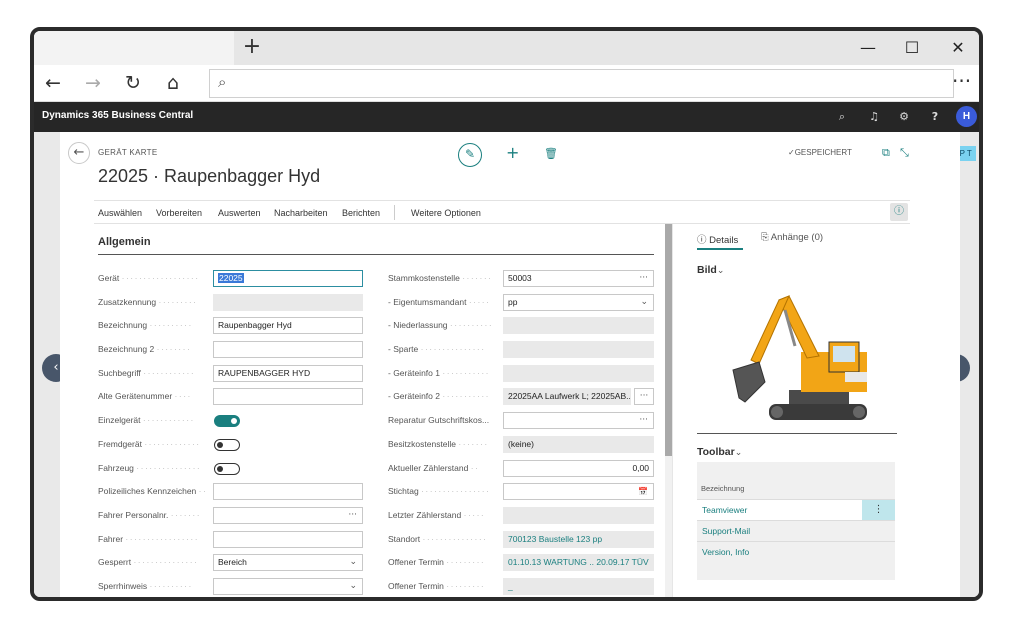 The width and height of the screenshot is (1013, 634). What do you see at coordinates (123, 325) in the screenshot?
I see `label-text: Bezeichnung` at bounding box center [123, 325].